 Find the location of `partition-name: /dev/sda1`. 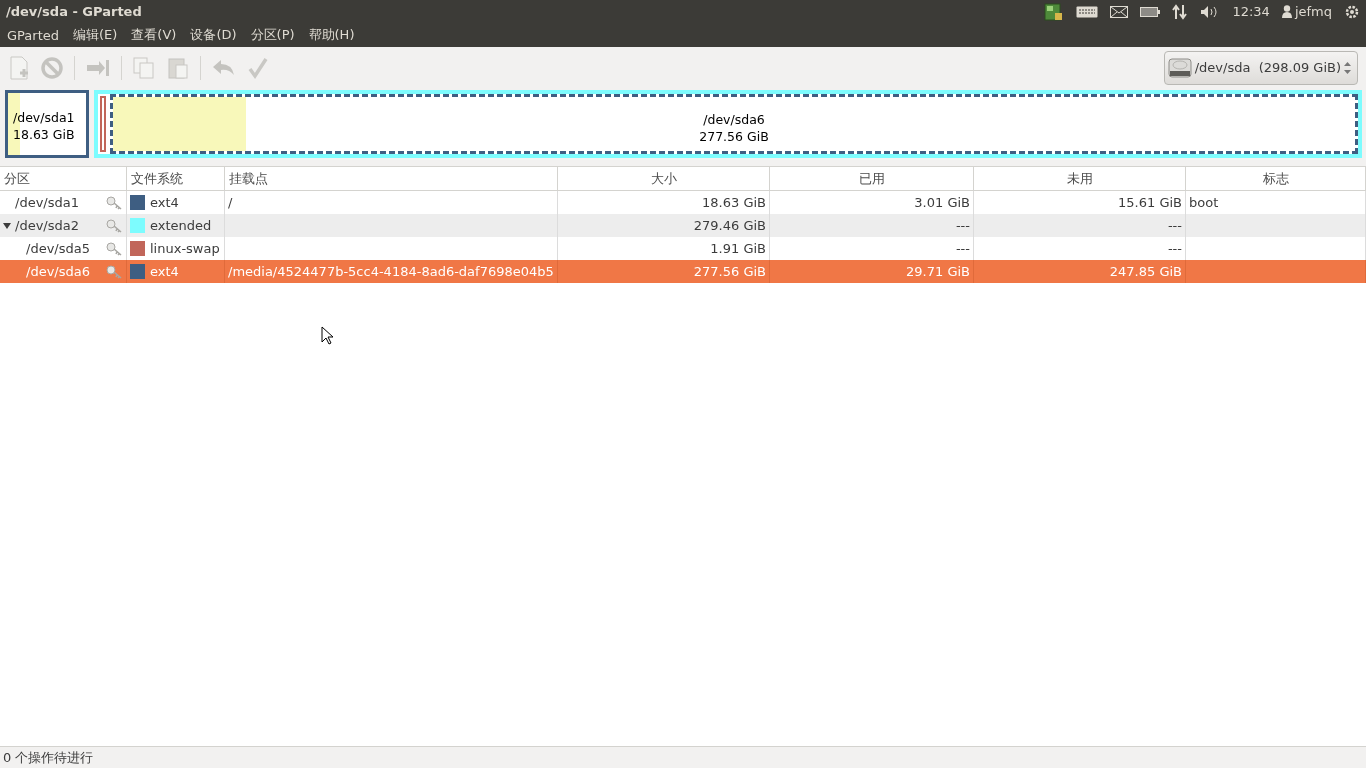

partition-name: /dev/sda1 is located at coordinates (47, 202).